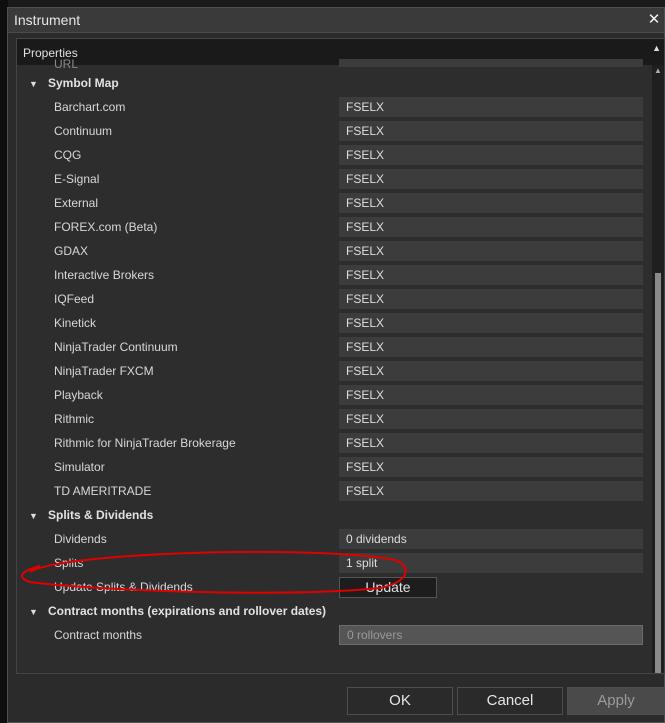  Describe the element at coordinates (145, 443) in the screenshot. I see `property-label: Rithmic for NinjaTrader Brokerage` at that location.